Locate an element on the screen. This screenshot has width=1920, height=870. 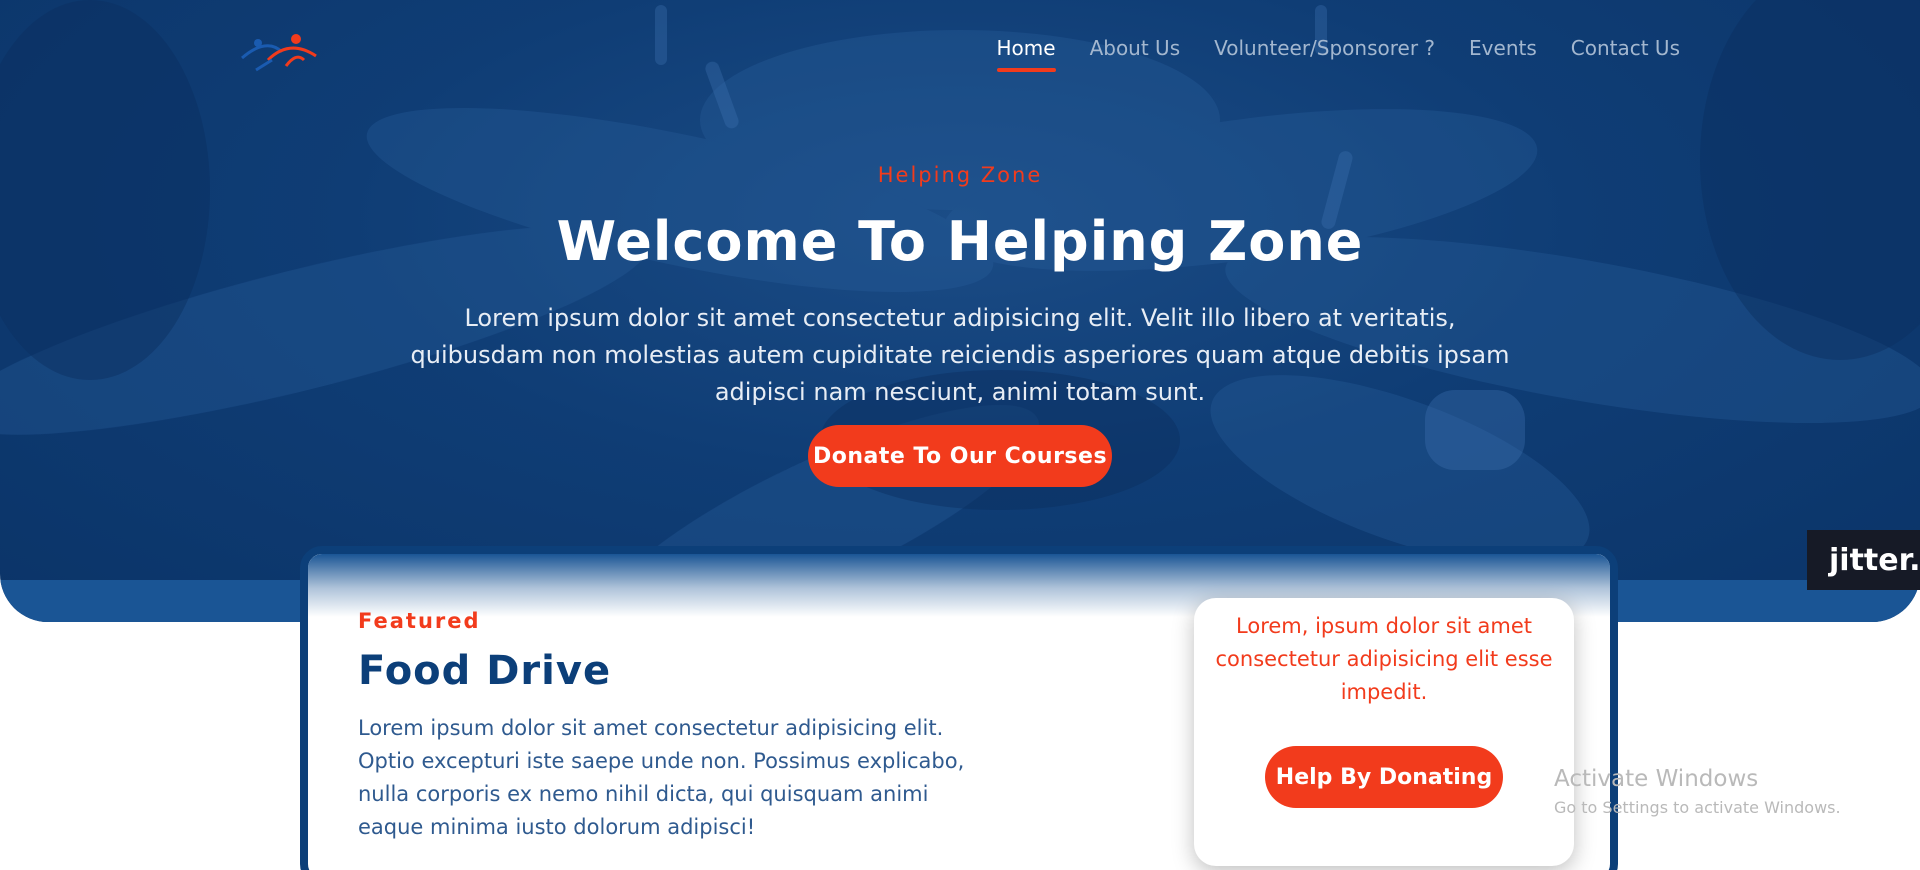
hero-title: Welcome To Helping Zone is located at coordinates (960, 241).